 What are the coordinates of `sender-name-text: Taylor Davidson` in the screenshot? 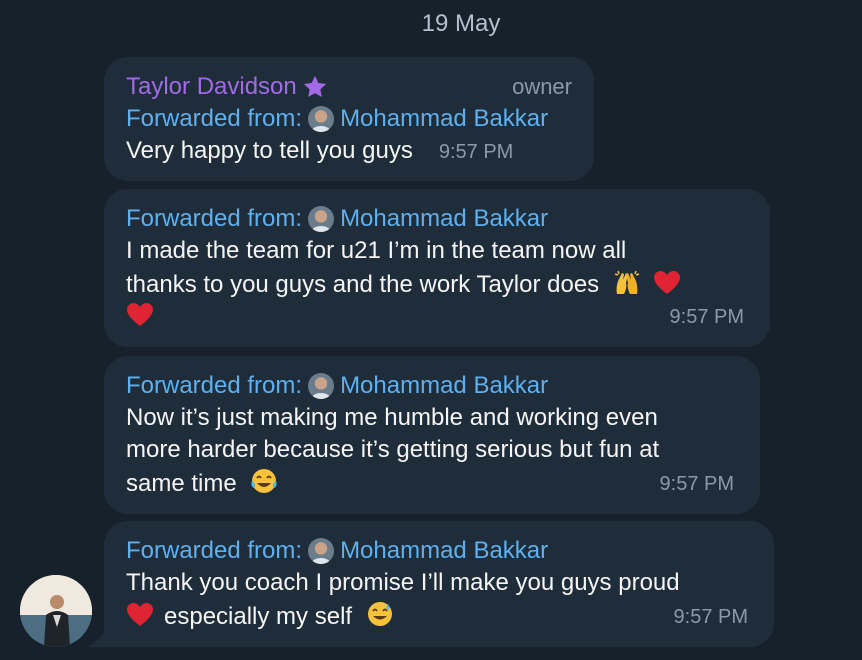 It's located at (211, 86).